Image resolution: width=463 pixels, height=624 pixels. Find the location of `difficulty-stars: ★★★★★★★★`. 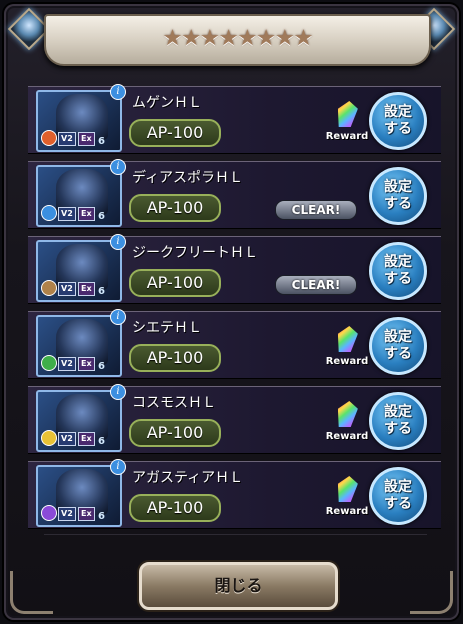

difficulty-stars: ★★★★★★★★ is located at coordinates (238, 38).